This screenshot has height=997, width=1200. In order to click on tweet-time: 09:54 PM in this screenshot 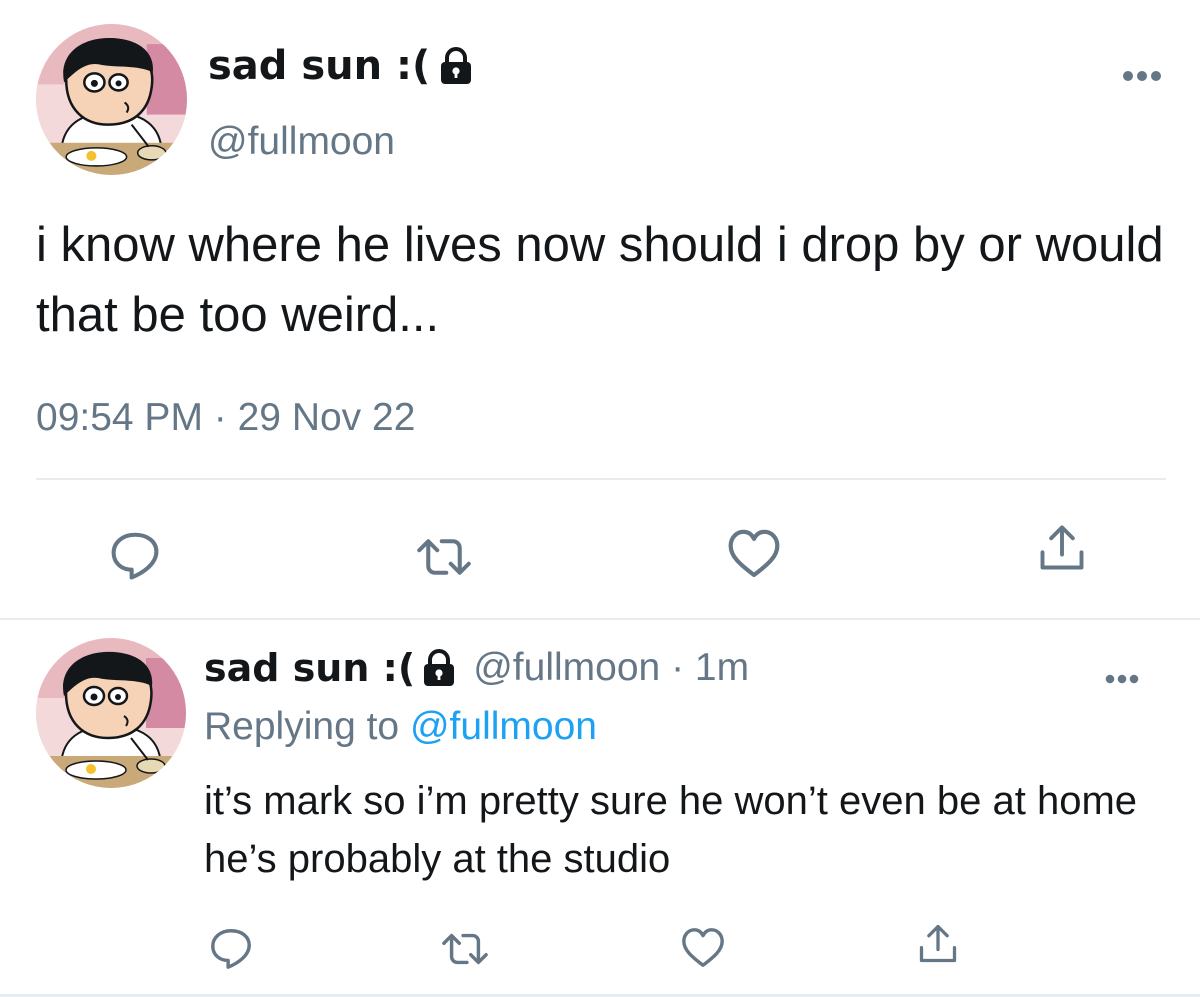, I will do `click(119, 417)`.